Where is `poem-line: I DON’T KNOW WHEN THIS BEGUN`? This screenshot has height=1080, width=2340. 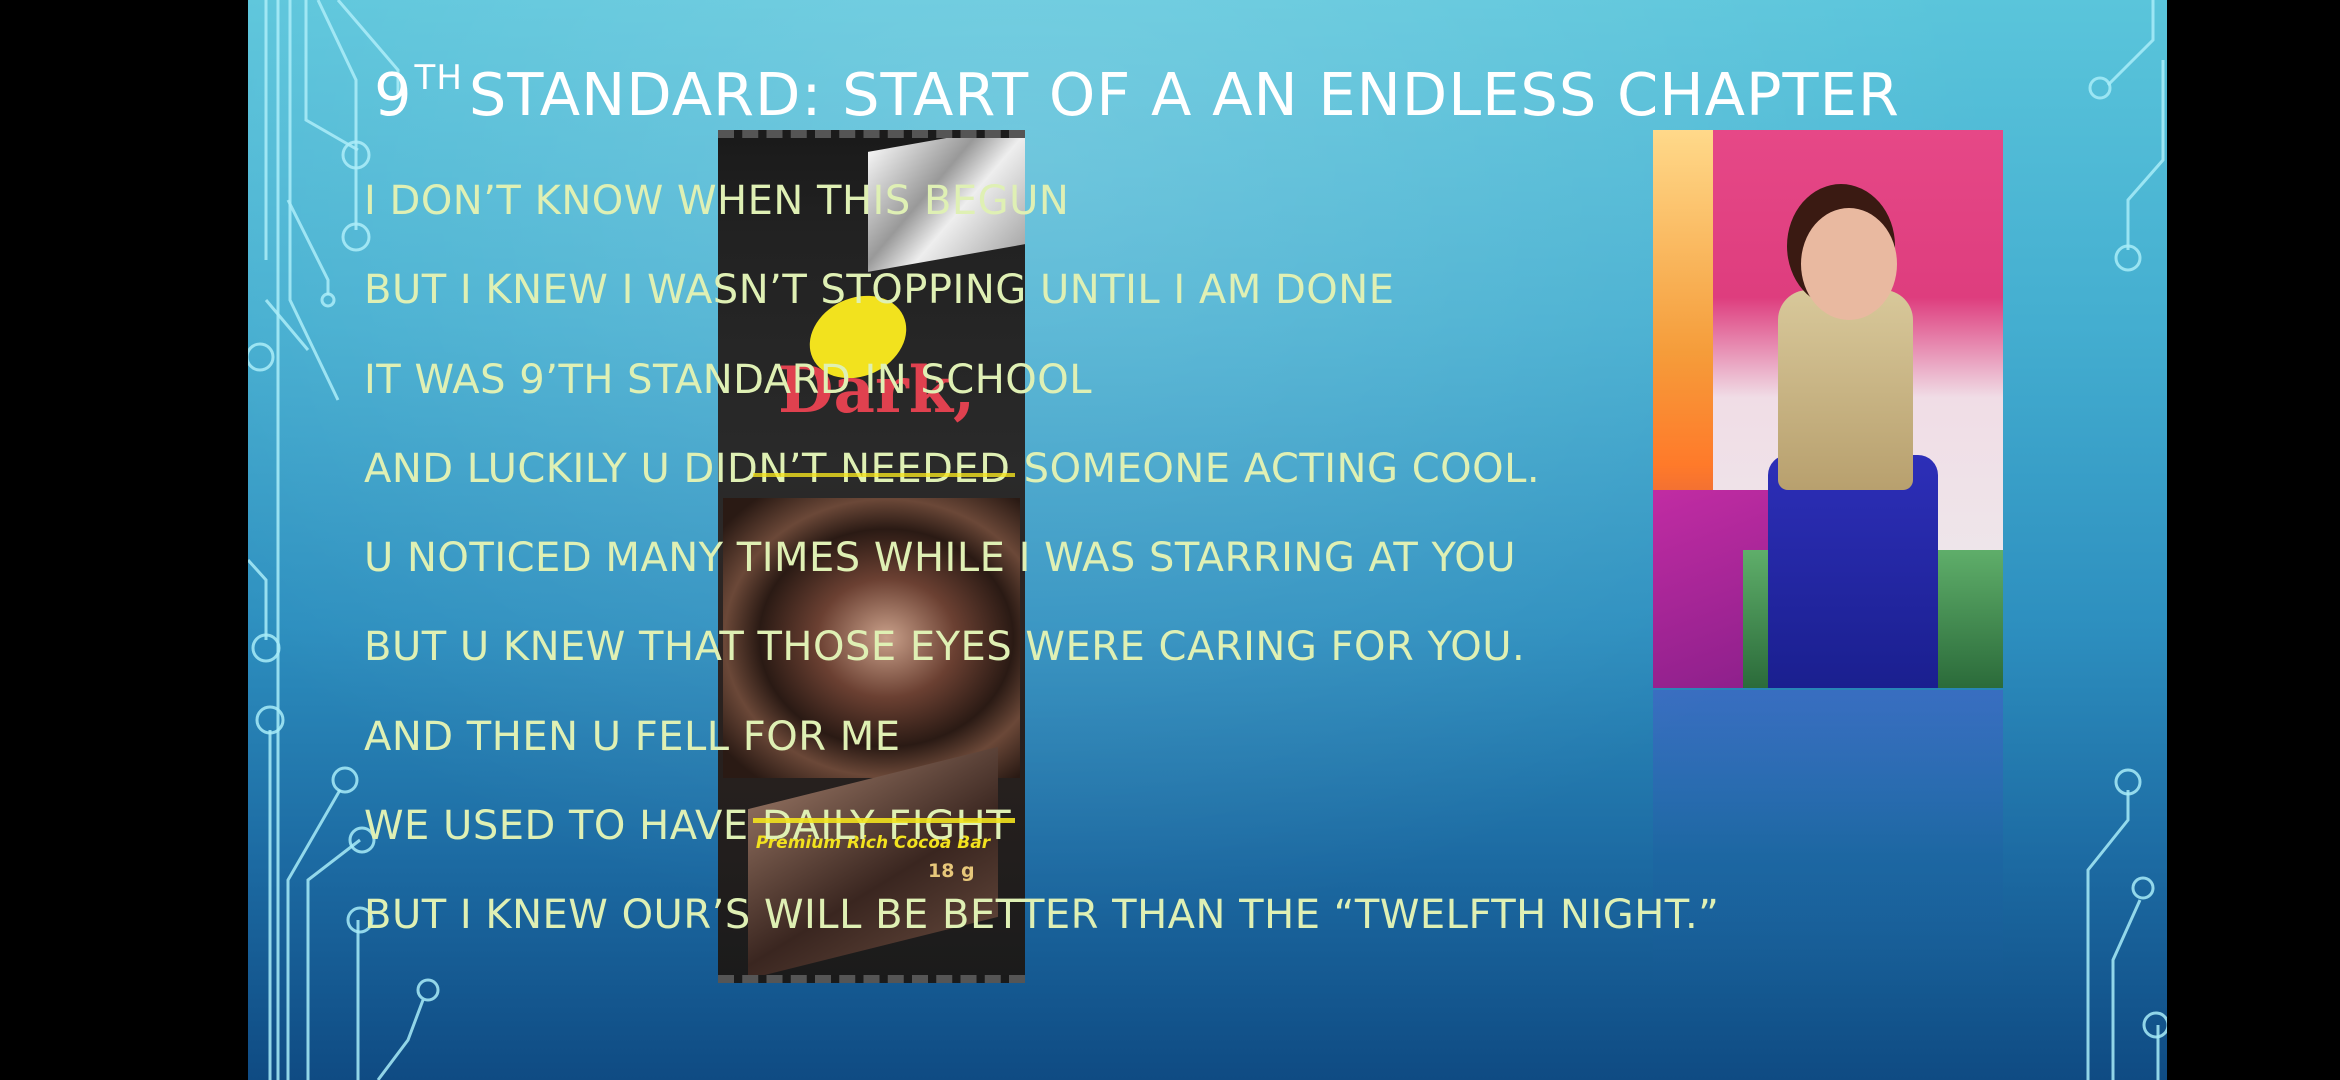 poem-line: I DON’T KNOW WHEN THIS BEGUN is located at coordinates (717, 201).